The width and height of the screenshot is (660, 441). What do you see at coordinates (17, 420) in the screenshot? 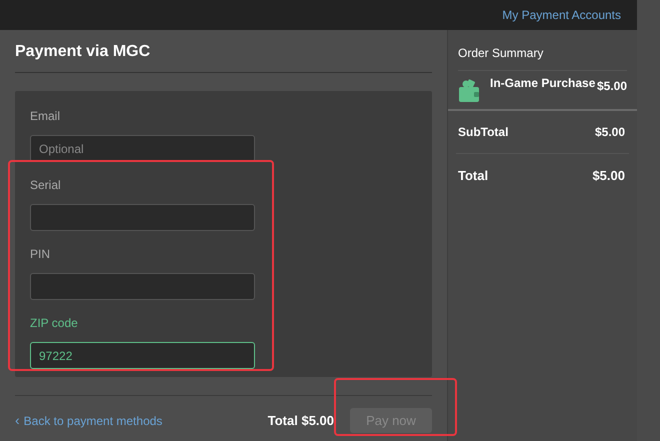
I see `chevron-left-icon: ‹` at bounding box center [17, 420].